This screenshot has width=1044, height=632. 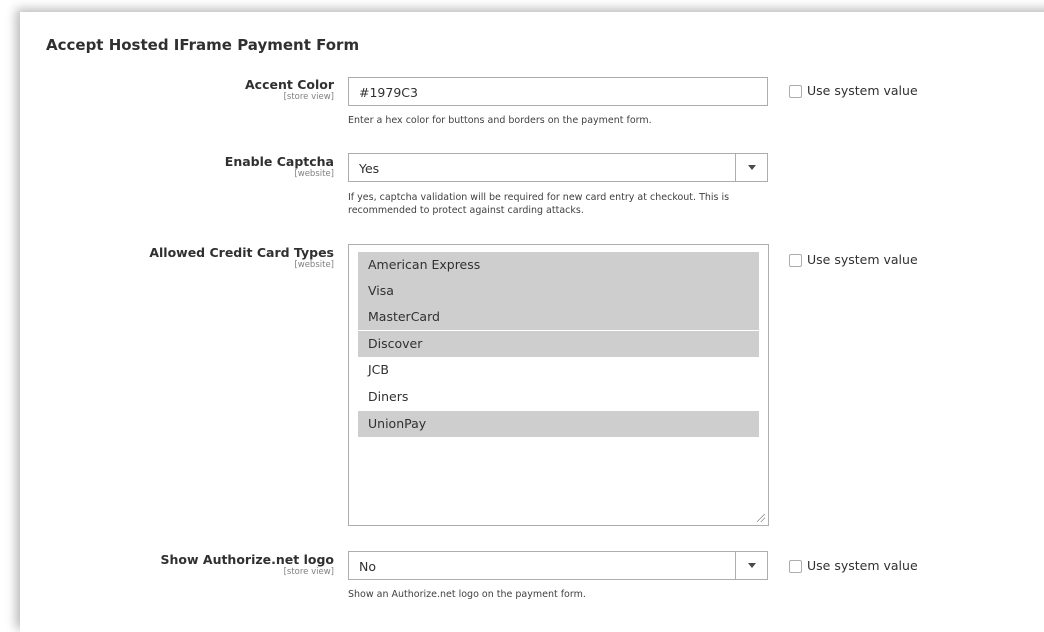 I want to click on accent-color-value: #1979C3, so click(x=388, y=92).